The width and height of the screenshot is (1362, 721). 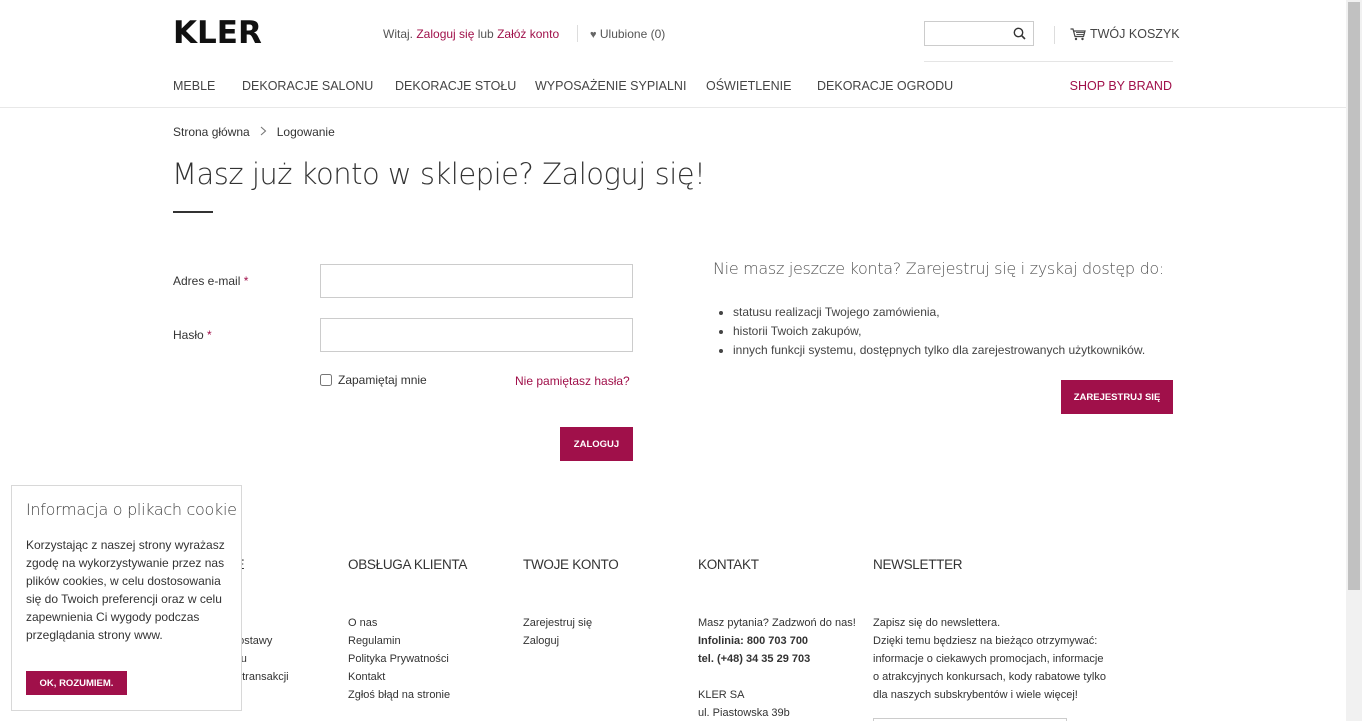 I want to click on cart-icon, so click(x=1078, y=33).